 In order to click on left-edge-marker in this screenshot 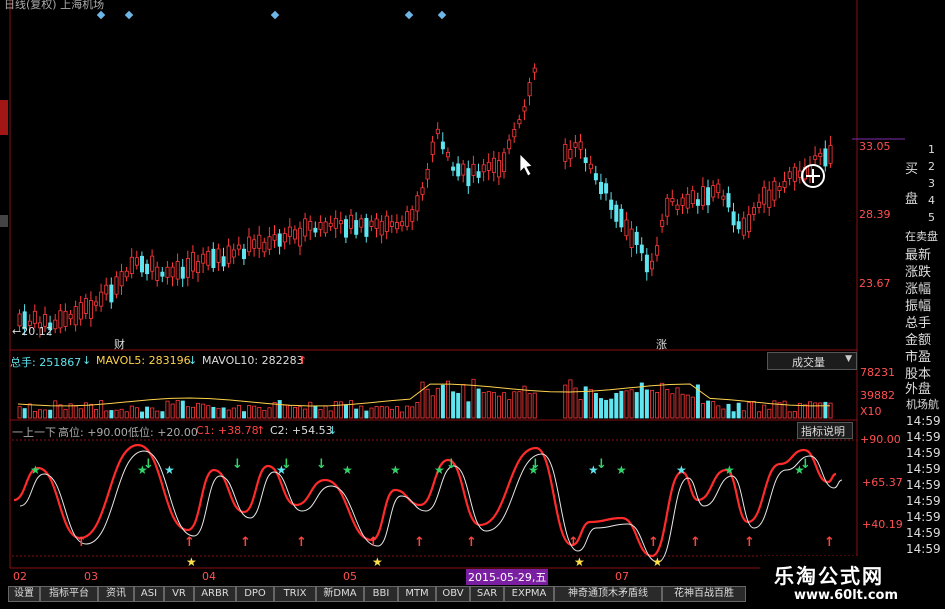, I will do `click(4, 221)`.